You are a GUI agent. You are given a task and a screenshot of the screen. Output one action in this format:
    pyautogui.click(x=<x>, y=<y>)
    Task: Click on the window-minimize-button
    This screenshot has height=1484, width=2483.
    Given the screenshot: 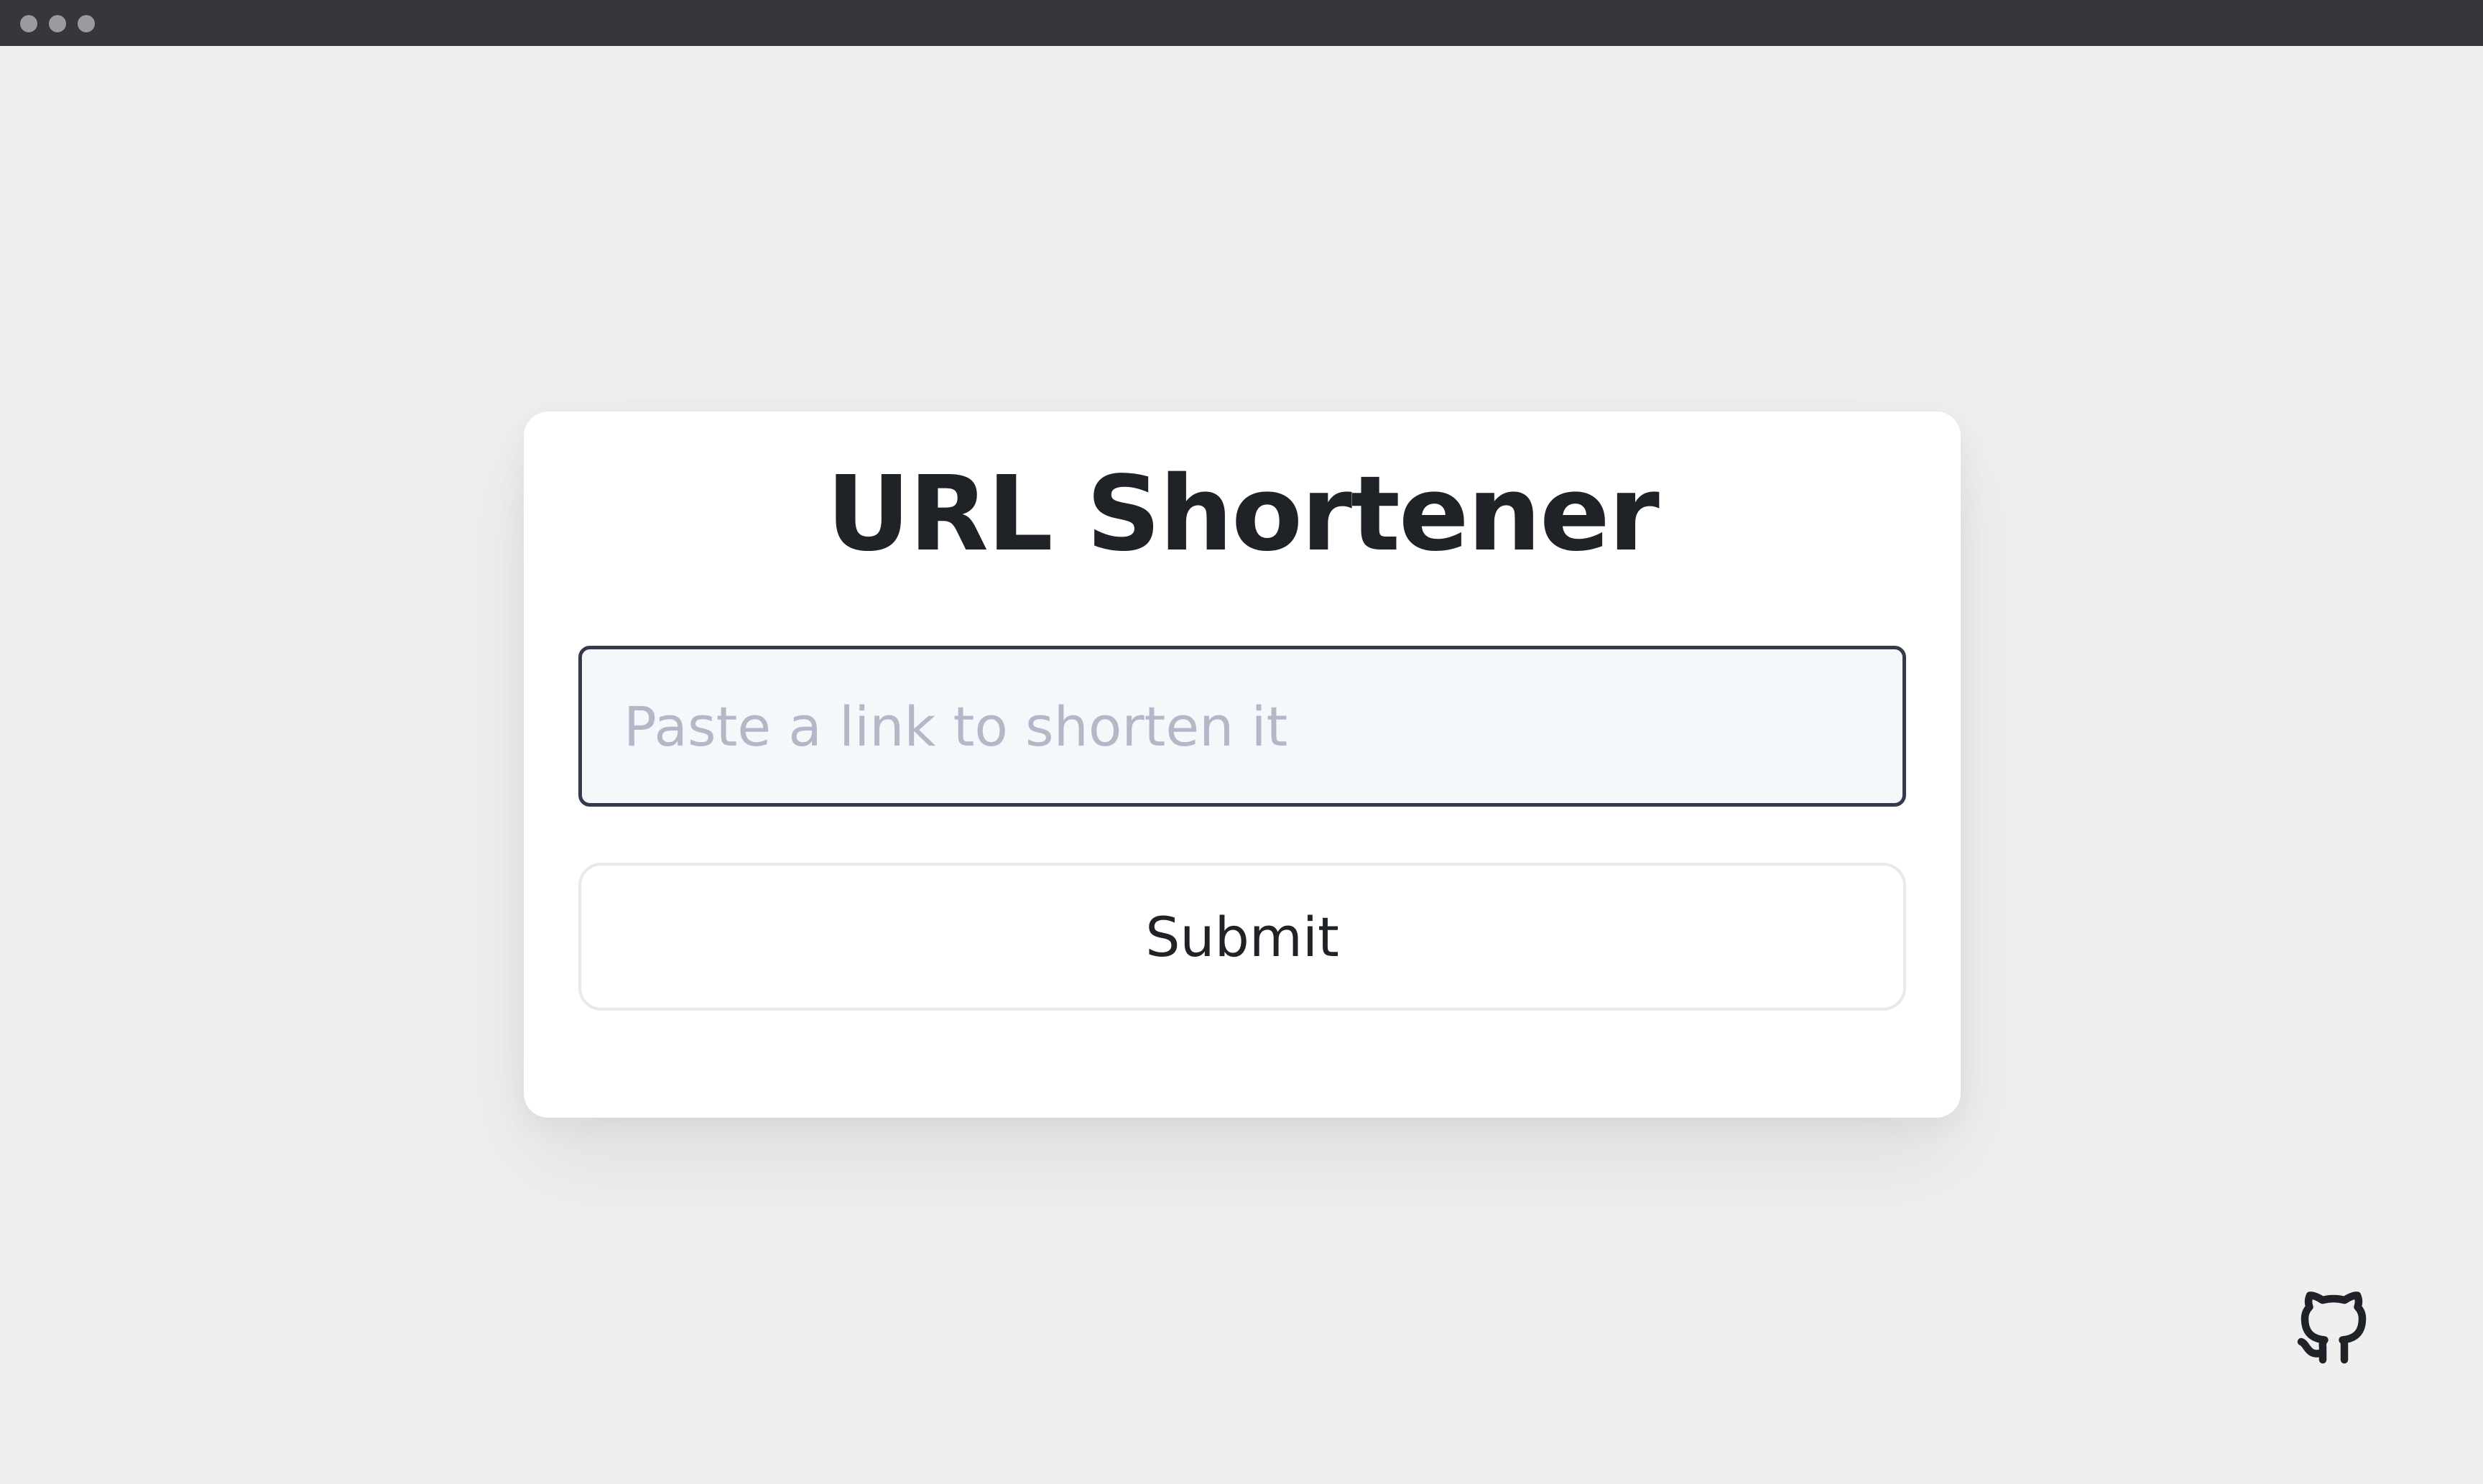 What is the action you would take?
    pyautogui.click(x=57, y=24)
    